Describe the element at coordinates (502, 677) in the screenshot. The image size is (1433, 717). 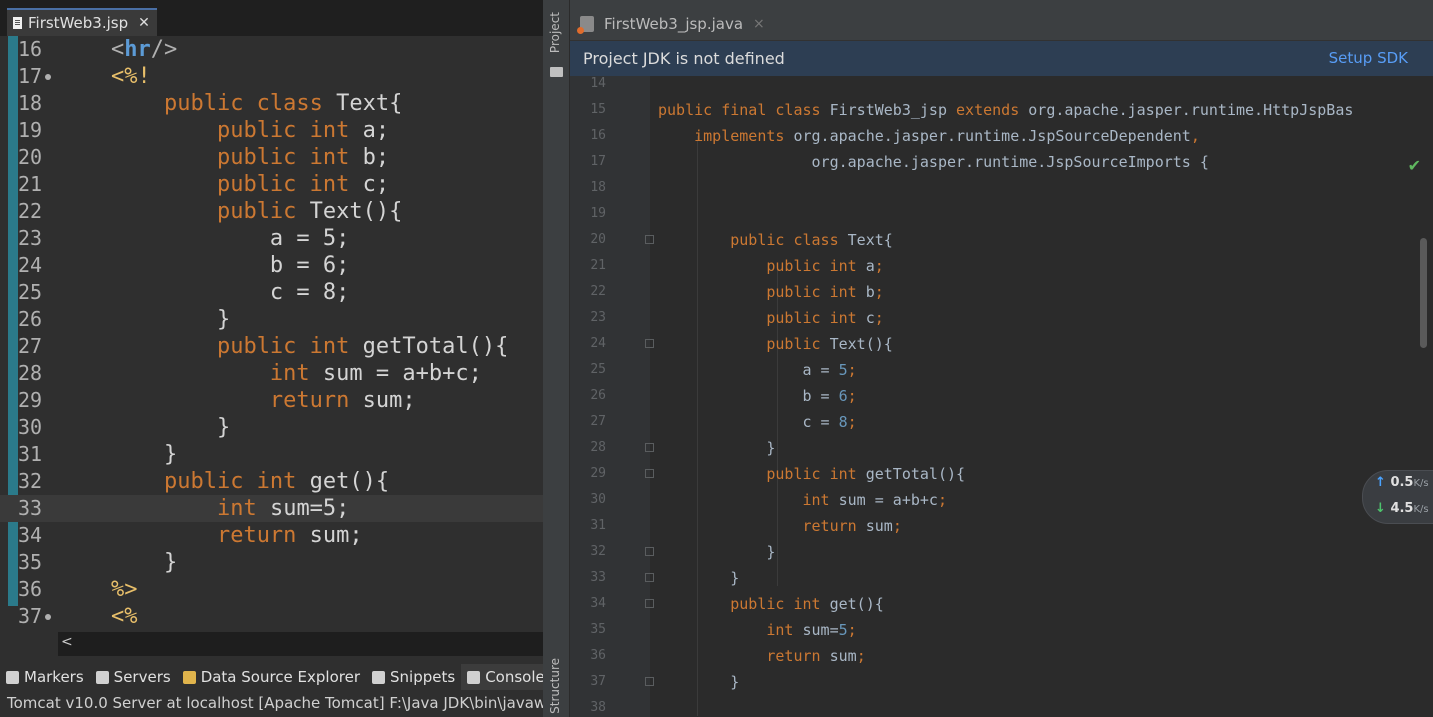
I see `panel-tab-console: Console` at that location.